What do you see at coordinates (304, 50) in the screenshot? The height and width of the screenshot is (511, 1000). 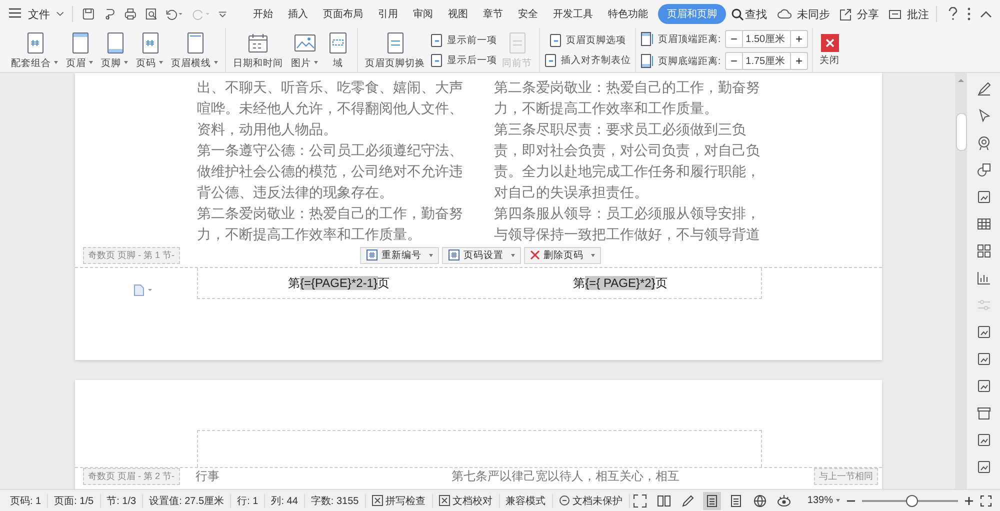 I see `ribbon-button: 图片` at bounding box center [304, 50].